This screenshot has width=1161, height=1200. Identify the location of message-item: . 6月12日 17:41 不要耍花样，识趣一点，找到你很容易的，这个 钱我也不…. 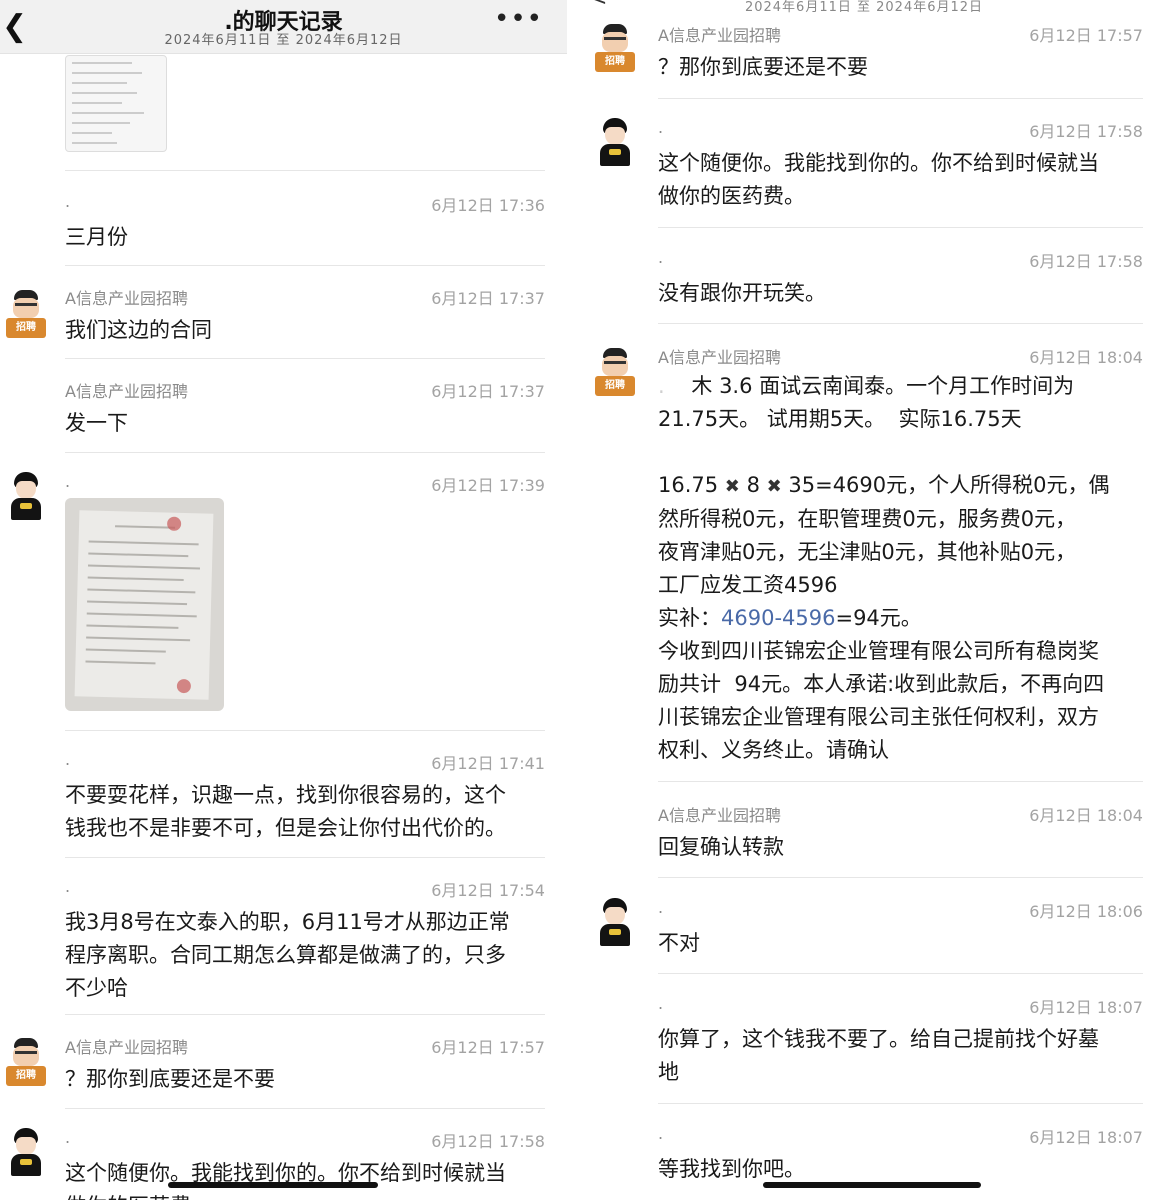
(305, 800).